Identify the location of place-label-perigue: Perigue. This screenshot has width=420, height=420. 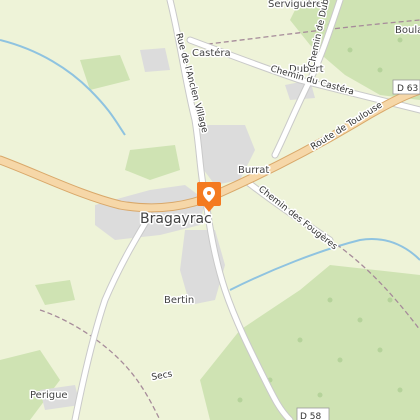
(49, 395).